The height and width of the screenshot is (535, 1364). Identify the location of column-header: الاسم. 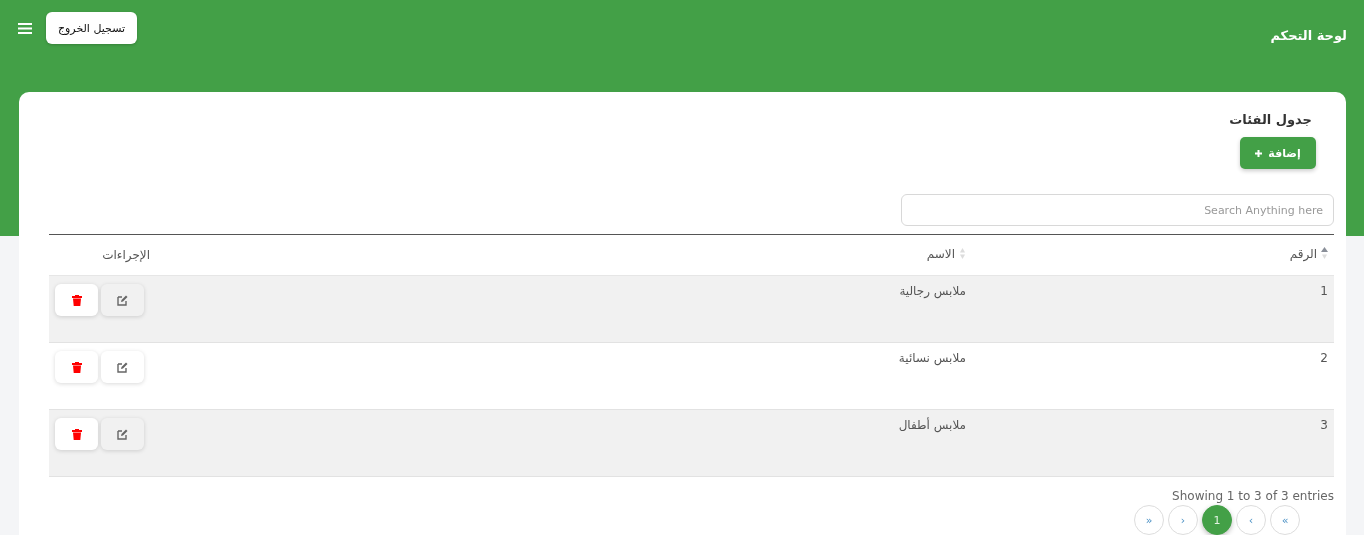
(940, 253).